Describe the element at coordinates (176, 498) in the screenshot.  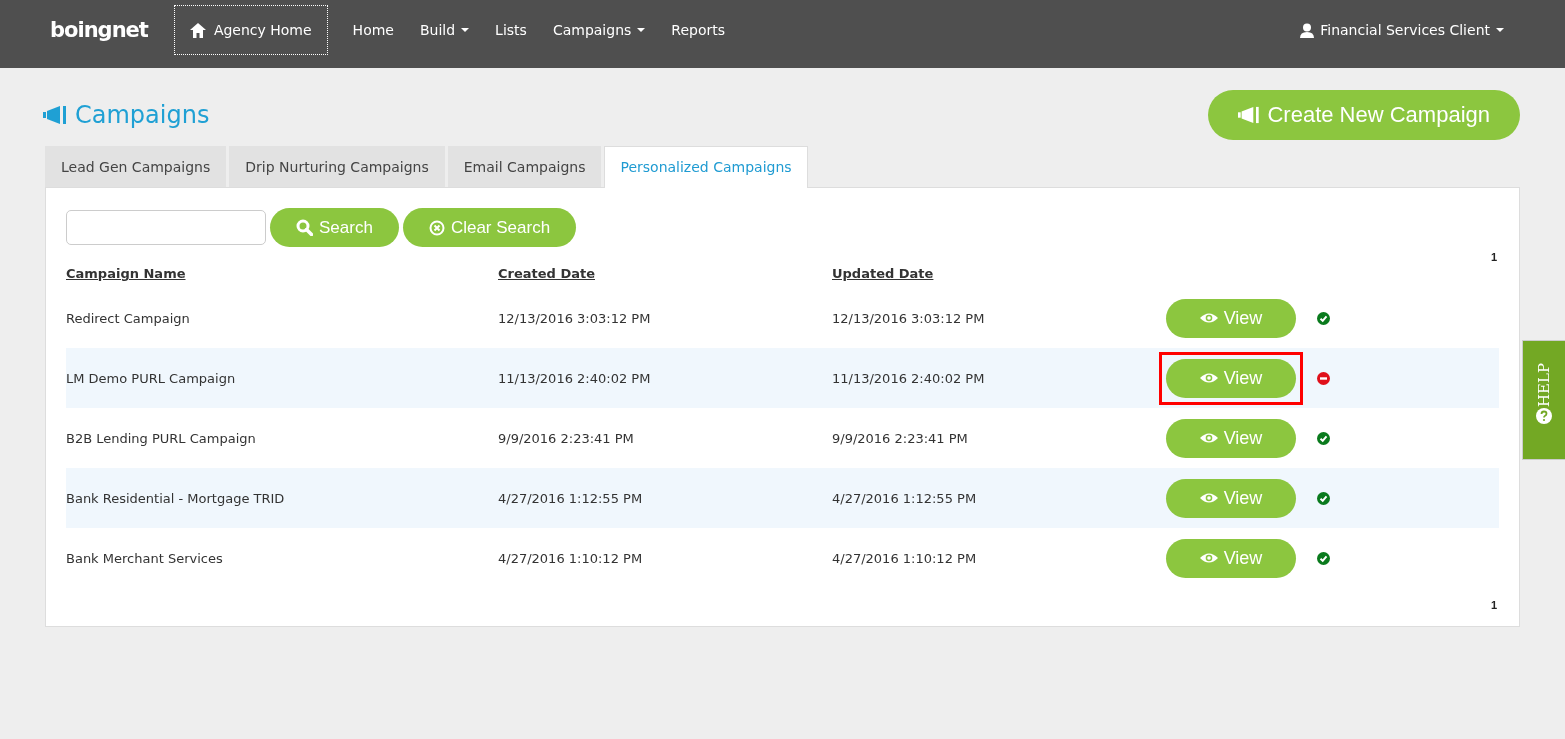
I see `table-cell-text: Bank Residential - Mortgage TRID` at that location.